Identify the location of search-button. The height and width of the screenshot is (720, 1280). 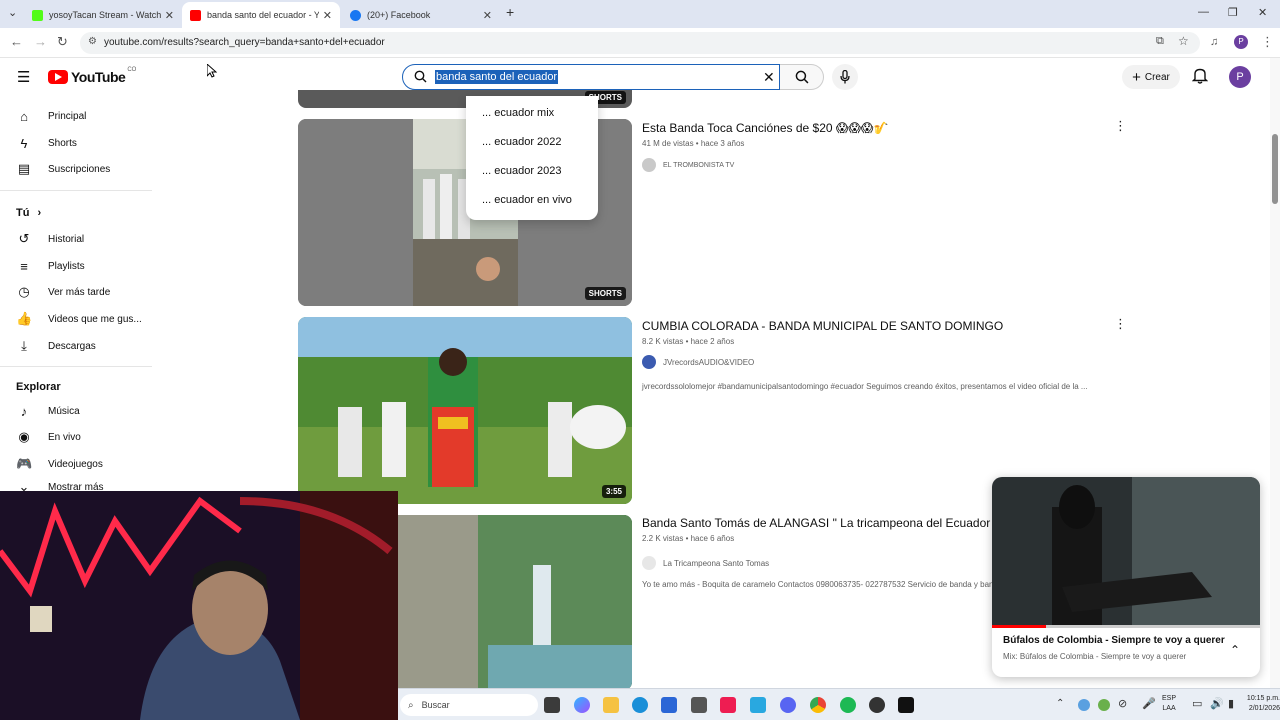
(802, 77).